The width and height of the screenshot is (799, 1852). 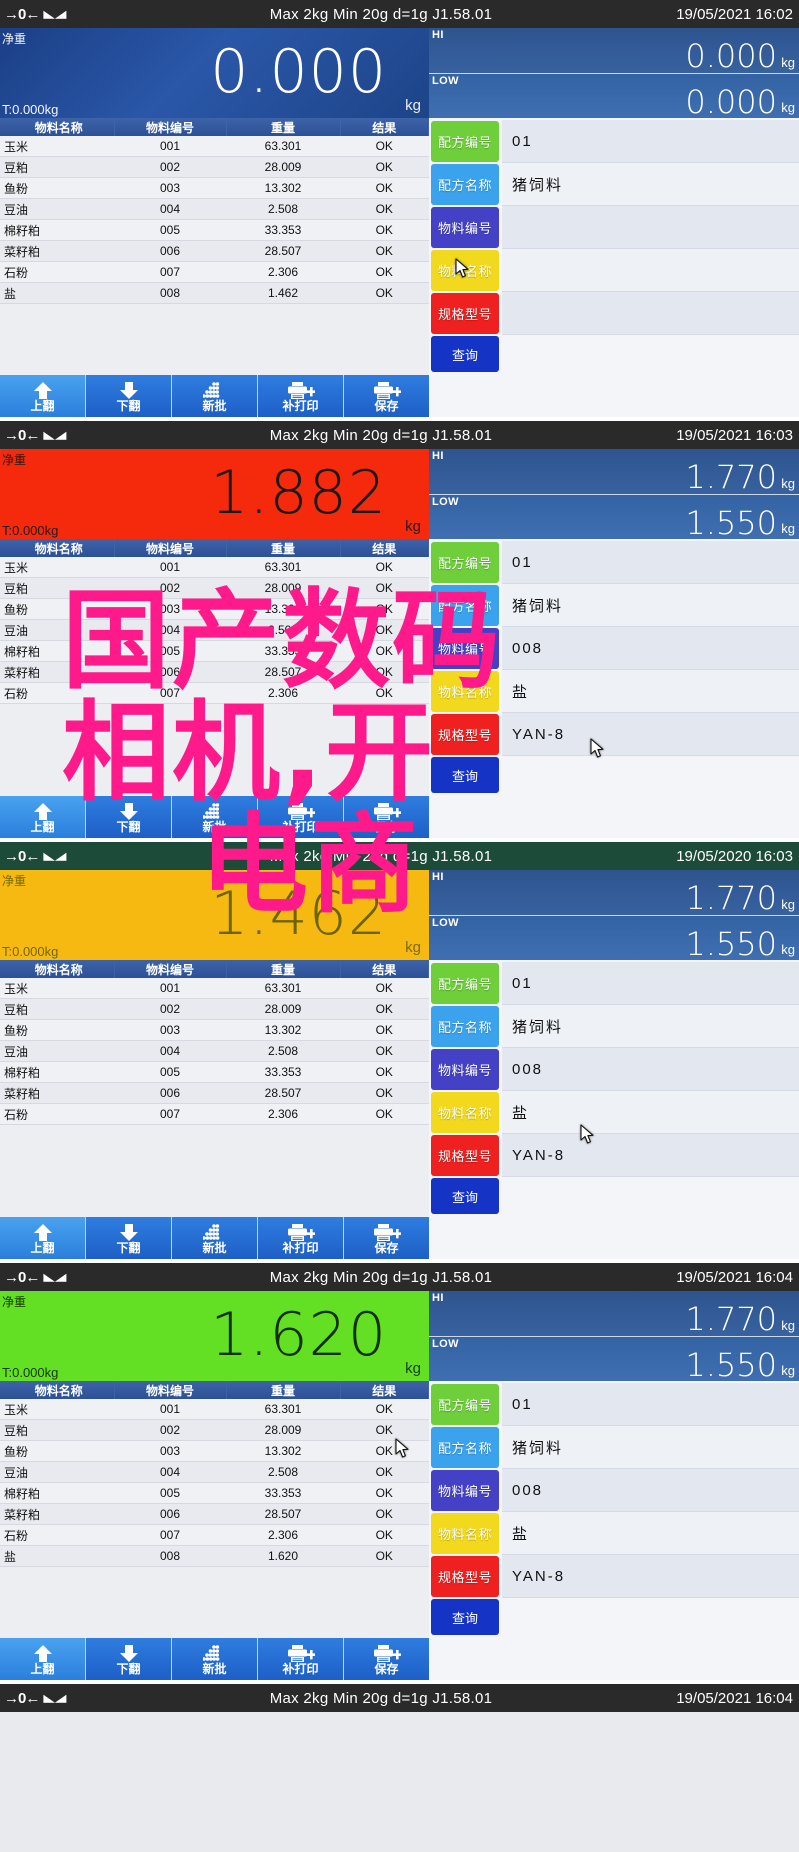 I want to click on cell-material-code: 005, so click(x=170, y=1072).